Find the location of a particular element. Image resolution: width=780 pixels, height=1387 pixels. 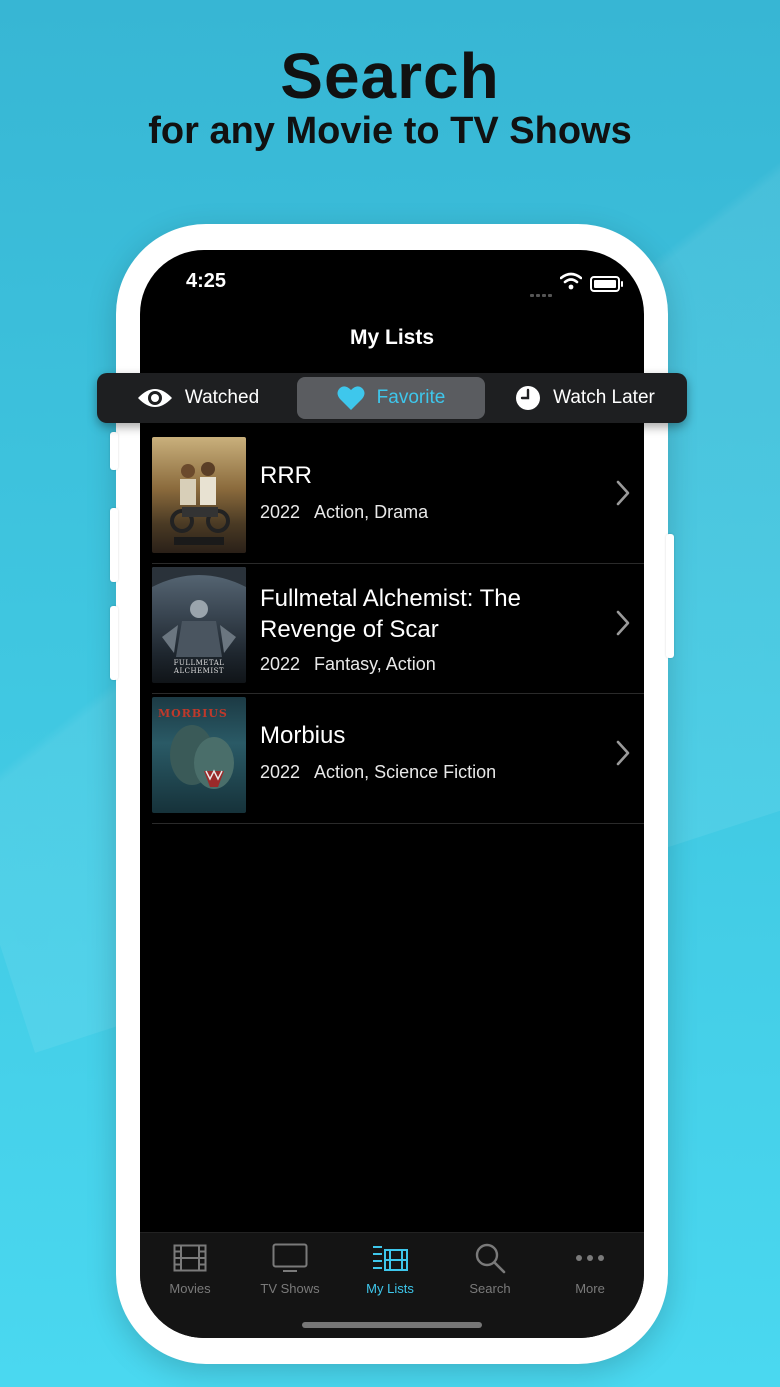

poster-caption: MORBIUS is located at coordinates (193, 713).